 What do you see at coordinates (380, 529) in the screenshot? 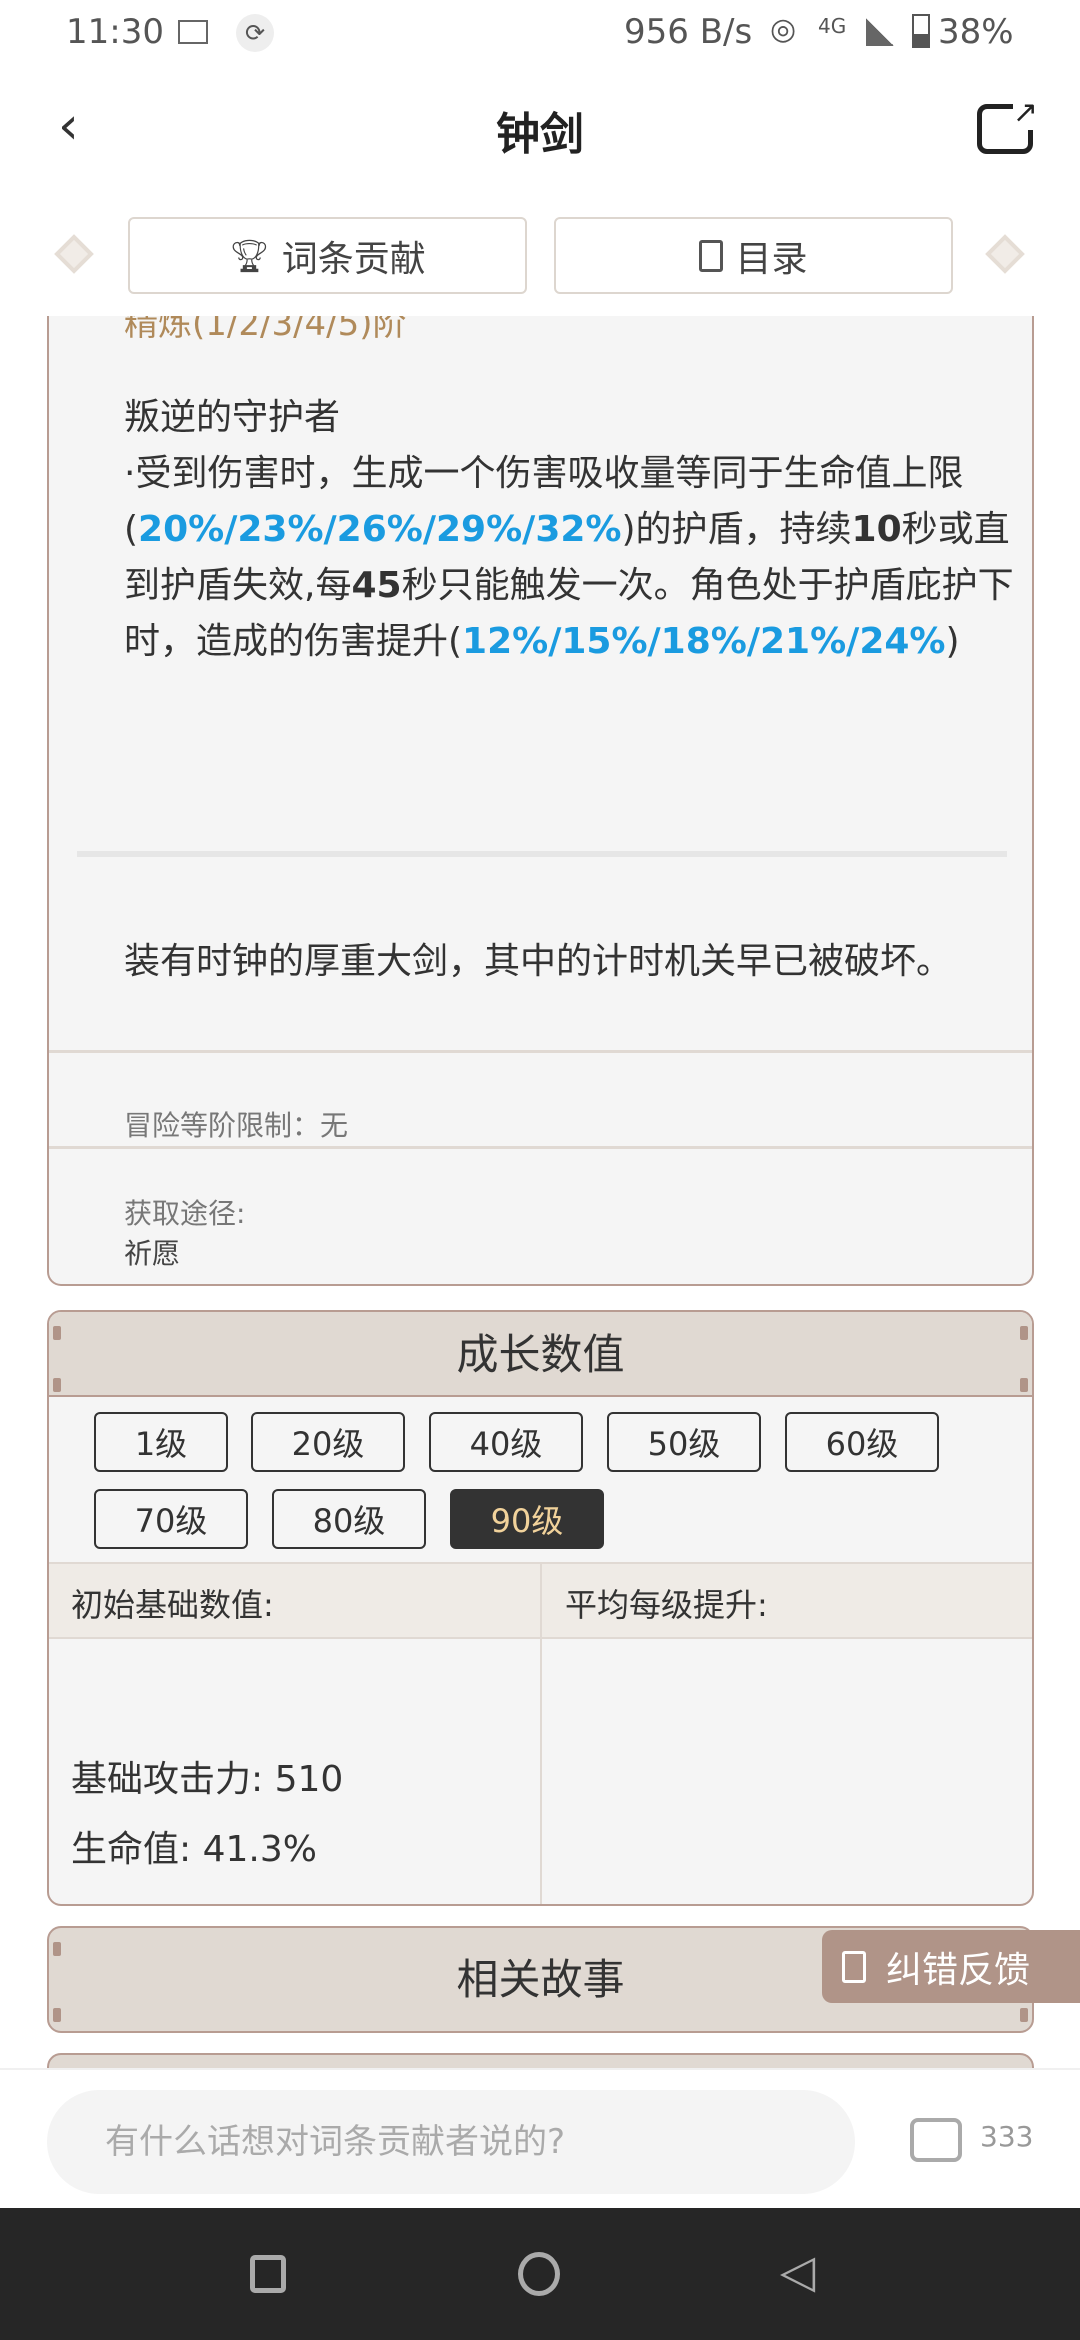
I see `desc-segment: 20%/23%/26%/29%/32%` at bounding box center [380, 529].